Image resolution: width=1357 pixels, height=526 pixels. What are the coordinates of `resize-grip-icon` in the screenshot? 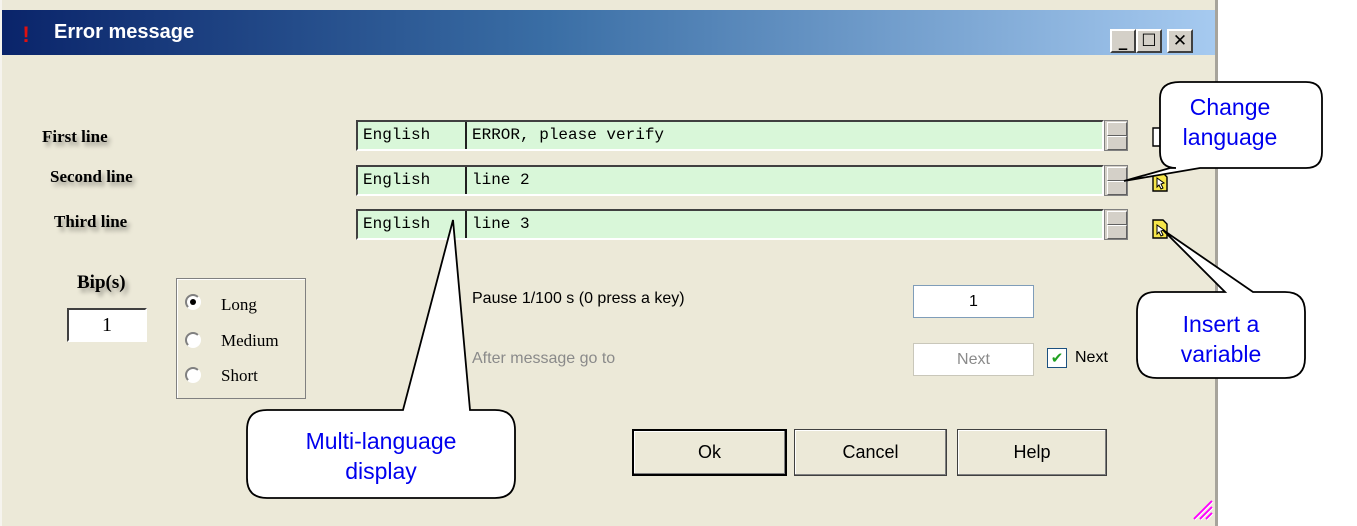 It's located at (1202, 509).